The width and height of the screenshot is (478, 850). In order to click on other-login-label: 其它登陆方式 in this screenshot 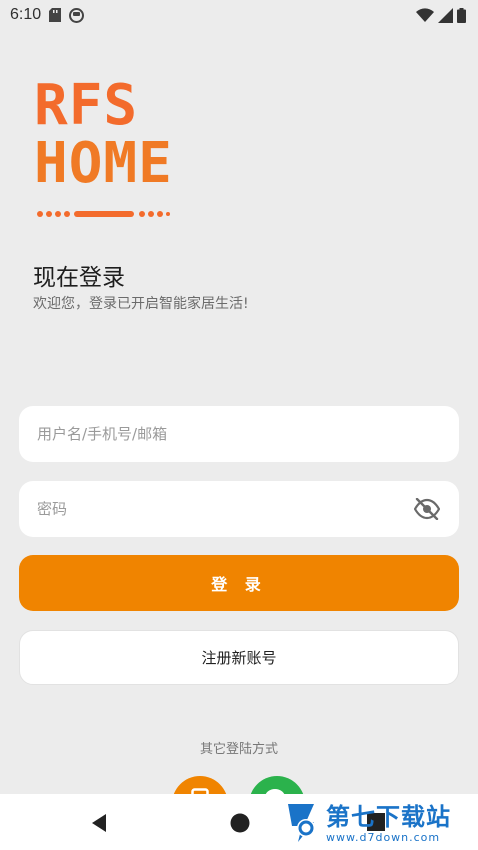, I will do `click(238, 749)`.